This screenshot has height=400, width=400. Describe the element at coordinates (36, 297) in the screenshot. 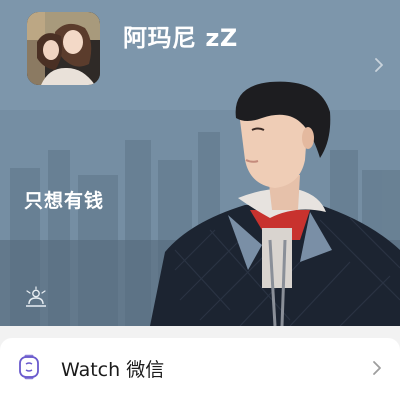

I see `status-icon` at that location.